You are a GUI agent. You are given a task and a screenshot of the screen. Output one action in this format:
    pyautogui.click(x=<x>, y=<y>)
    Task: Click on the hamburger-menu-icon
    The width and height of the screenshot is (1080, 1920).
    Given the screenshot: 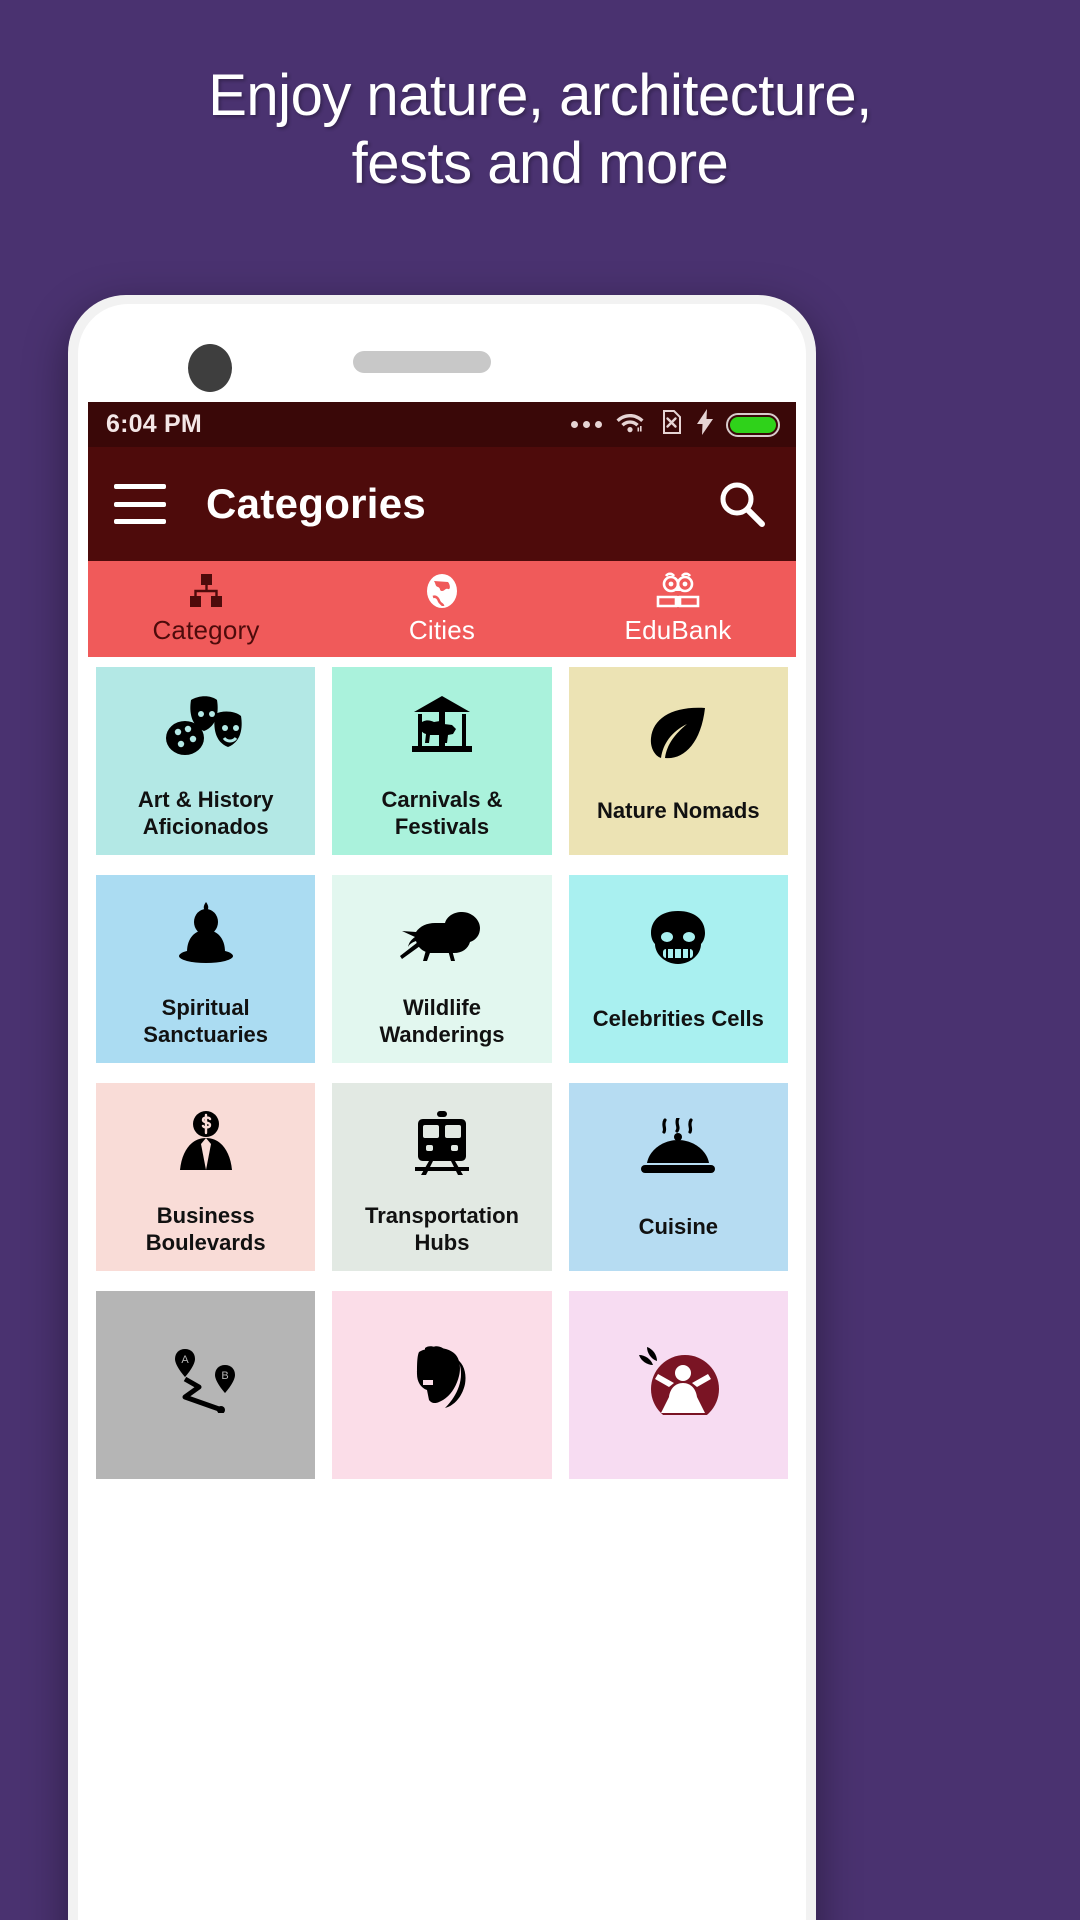 What is the action you would take?
    pyautogui.click(x=140, y=504)
    